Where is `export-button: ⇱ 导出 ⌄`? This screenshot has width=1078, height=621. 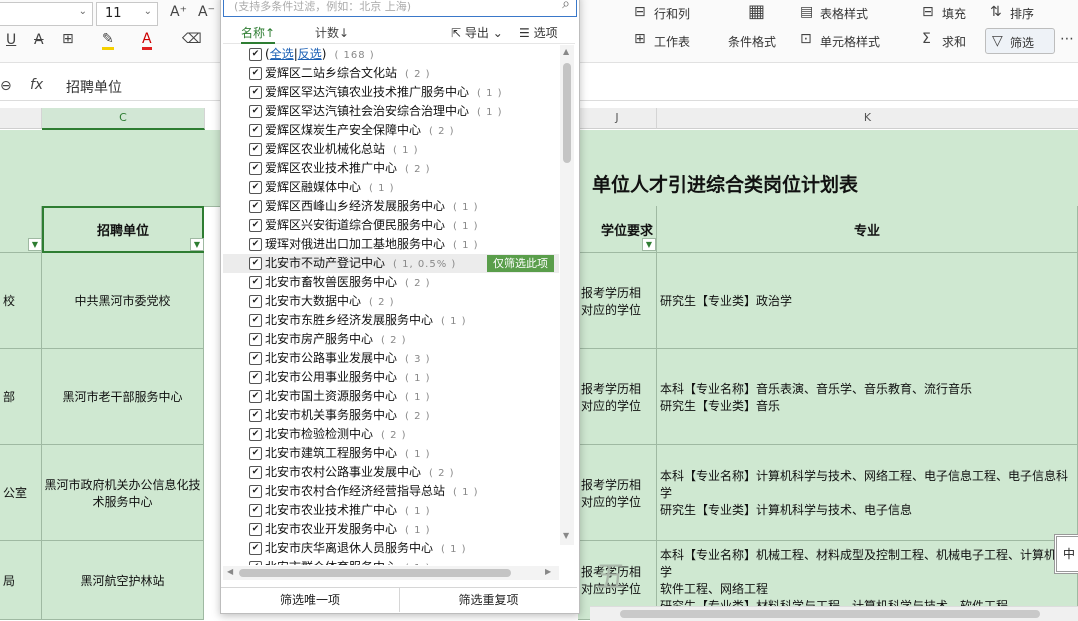
export-button: ⇱ 导出 ⌄ is located at coordinates (477, 32).